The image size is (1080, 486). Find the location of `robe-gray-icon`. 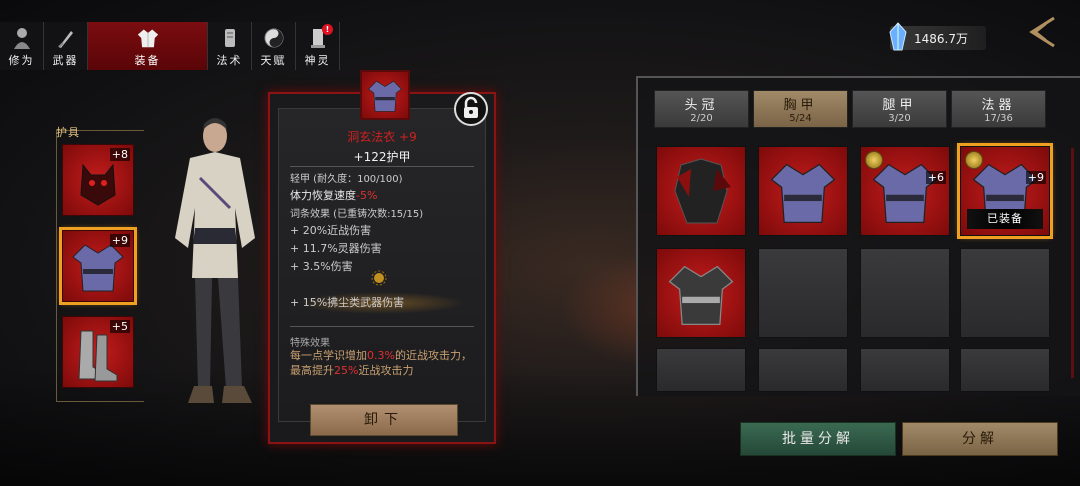

robe-gray-icon is located at coordinates (701, 295).